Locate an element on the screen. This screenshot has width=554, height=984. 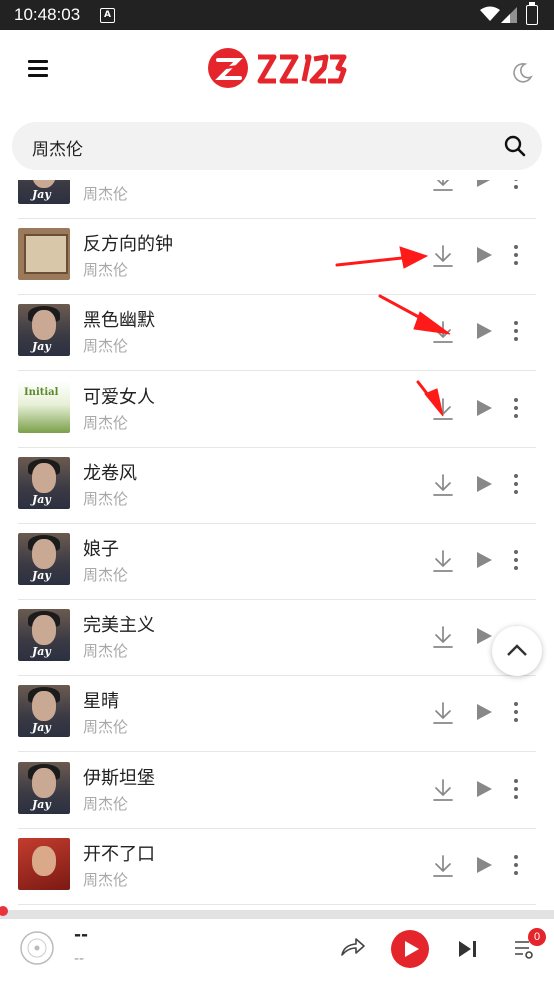
song-title: 星晴 is located at coordinates (101, 702).